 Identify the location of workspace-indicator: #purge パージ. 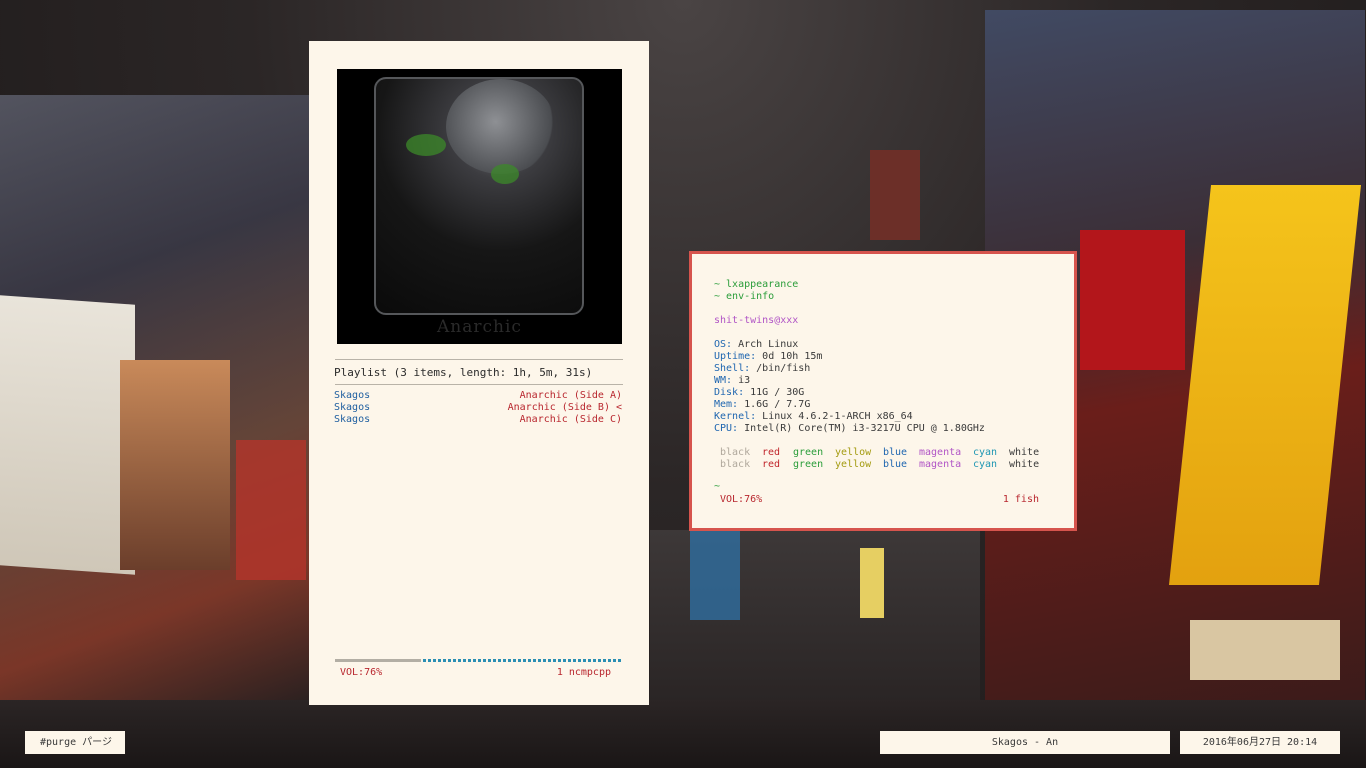
(75, 742).